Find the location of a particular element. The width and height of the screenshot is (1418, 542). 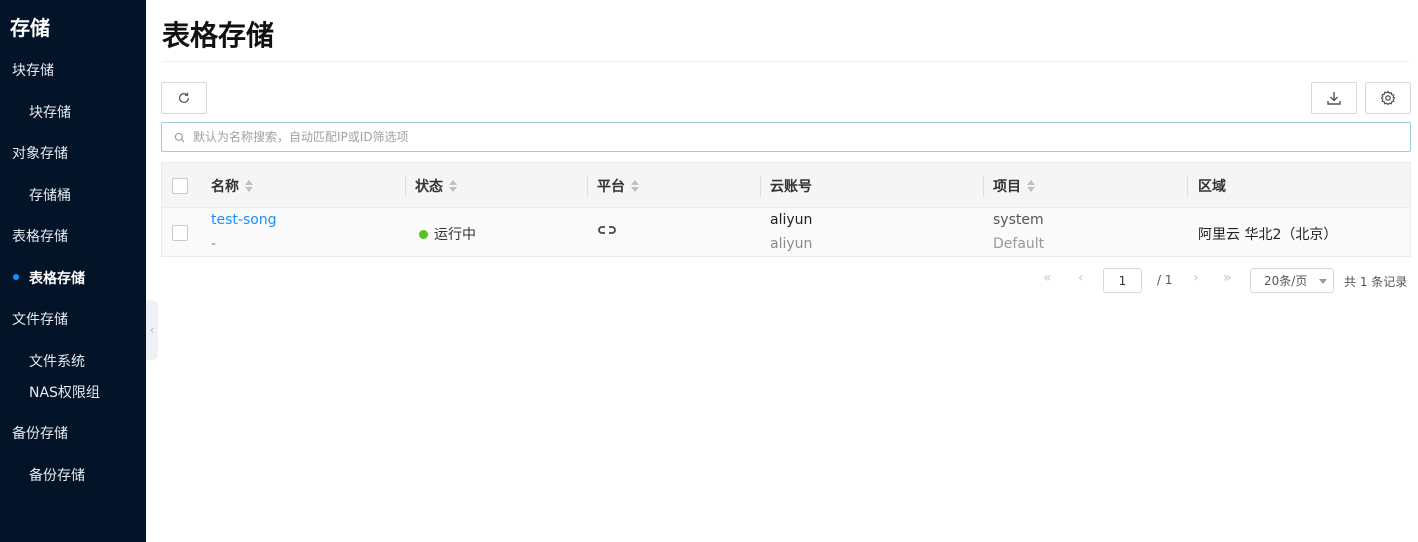

link-icon is located at coordinates (607, 230).